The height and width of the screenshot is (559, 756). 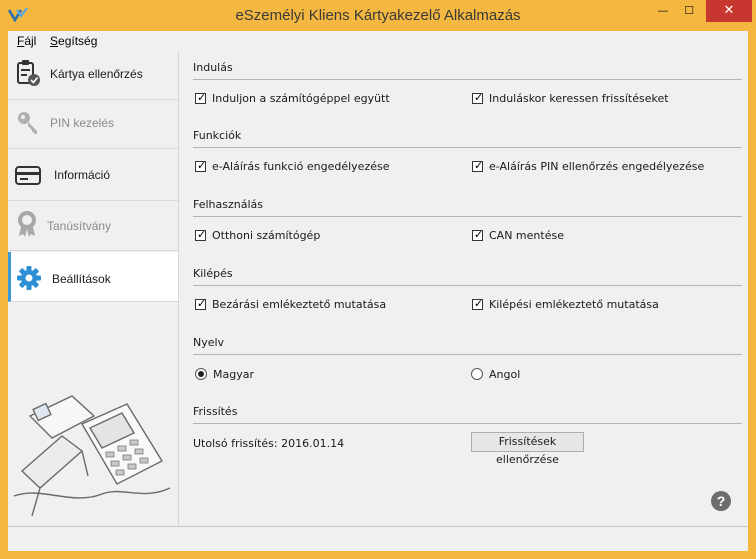 What do you see at coordinates (96, 74) in the screenshot?
I see `sidebar-item-label: Kártya ellenőrzés` at bounding box center [96, 74].